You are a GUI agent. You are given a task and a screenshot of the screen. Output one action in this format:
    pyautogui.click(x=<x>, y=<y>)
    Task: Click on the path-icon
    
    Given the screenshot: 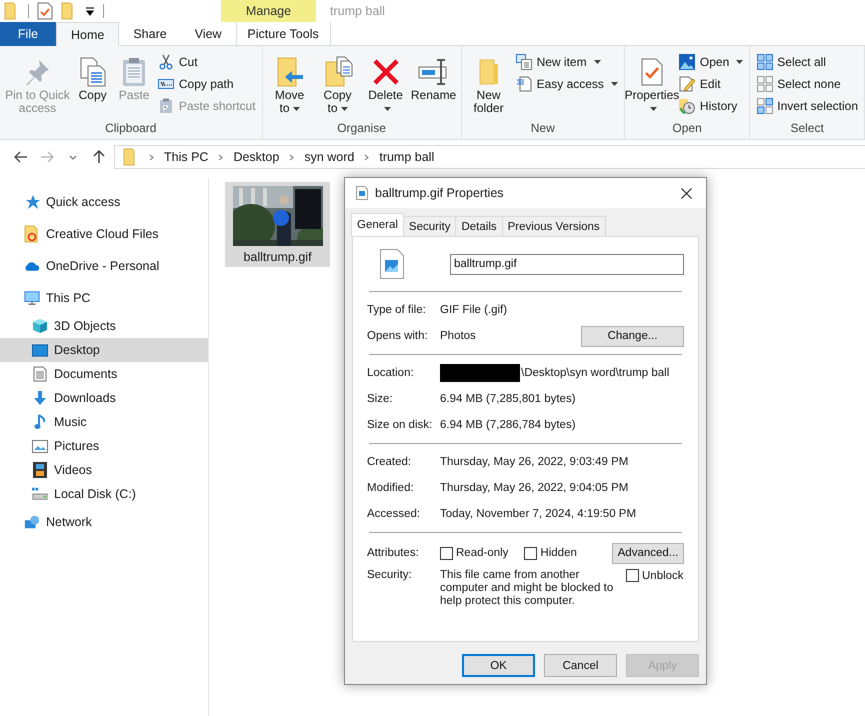 What is the action you would take?
    pyautogui.click(x=166, y=84)
    